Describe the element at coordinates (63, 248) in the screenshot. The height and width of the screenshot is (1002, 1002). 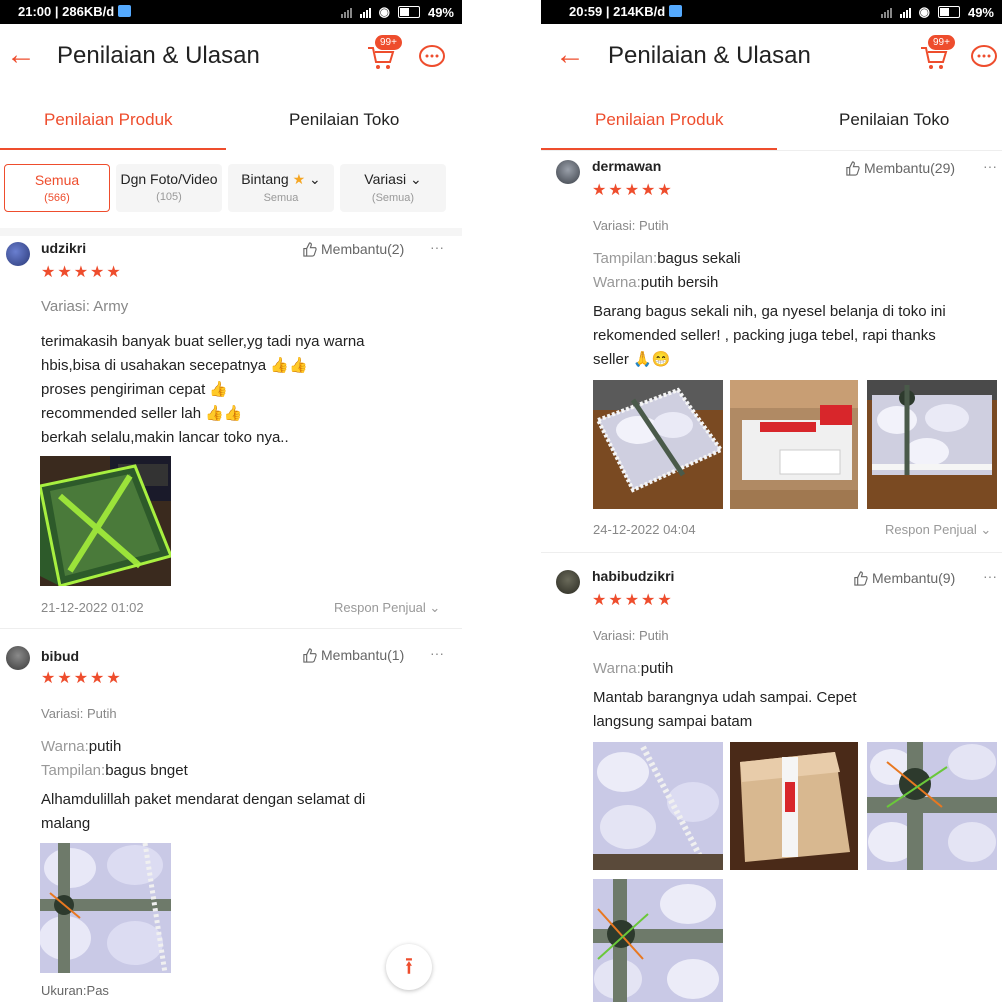
I see `reviewer-name: udzikri` at that location.